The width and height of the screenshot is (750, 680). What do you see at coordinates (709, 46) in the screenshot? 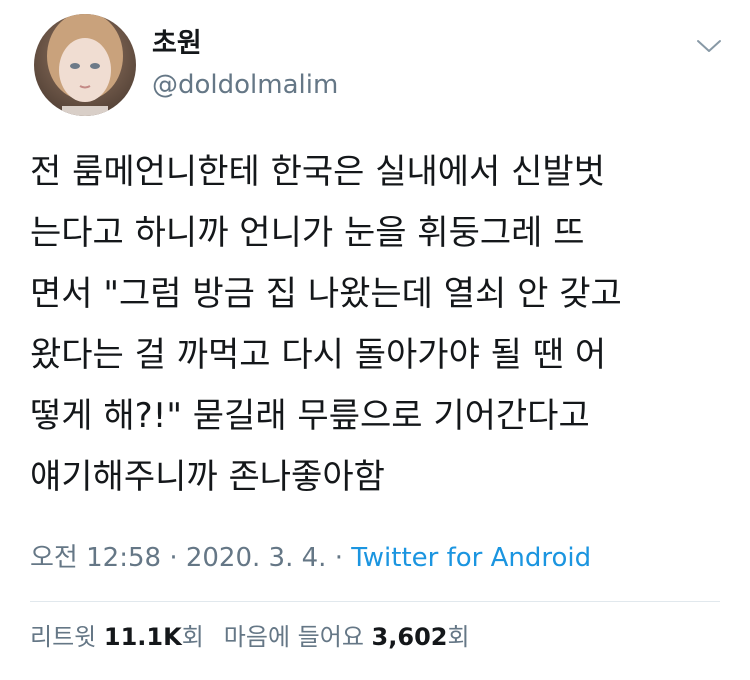
I see `chevron-down-icon` at bounding box center [709, 46].